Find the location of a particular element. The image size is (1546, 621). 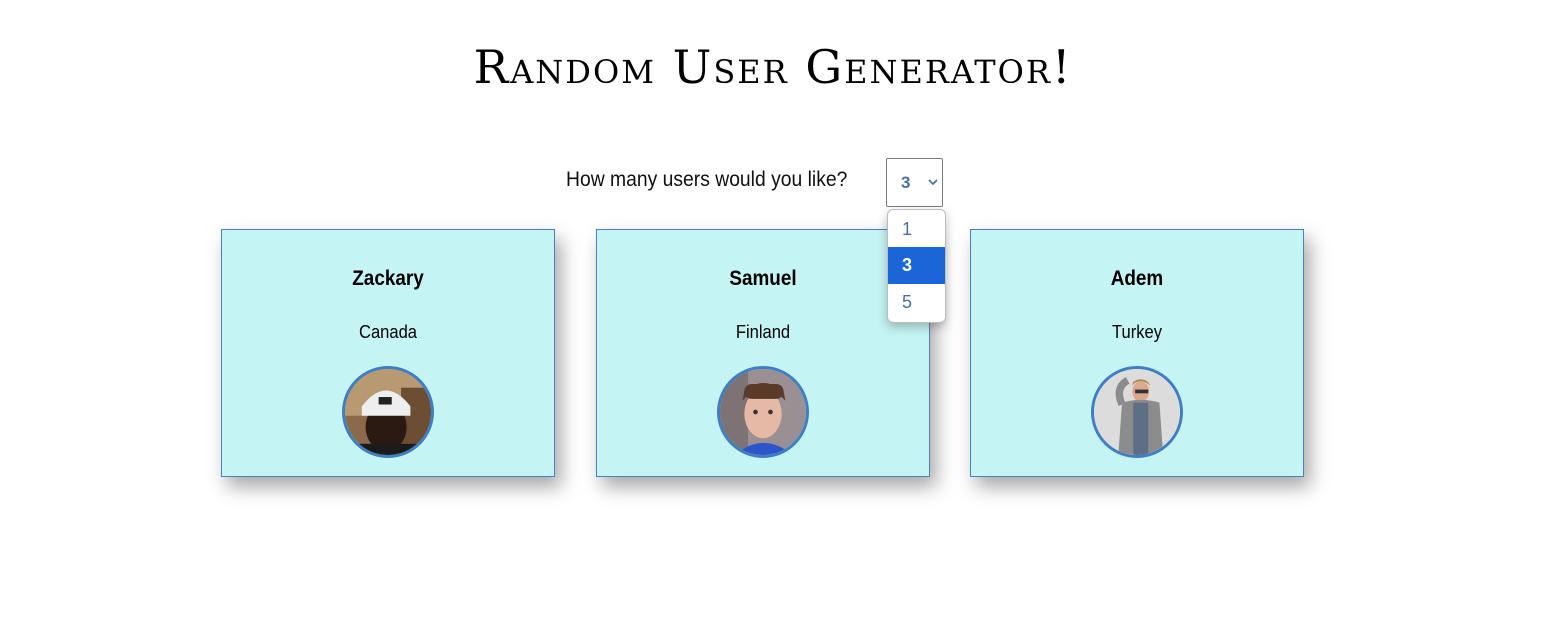

chevron-down-icon is located at coordinates (933, 182).